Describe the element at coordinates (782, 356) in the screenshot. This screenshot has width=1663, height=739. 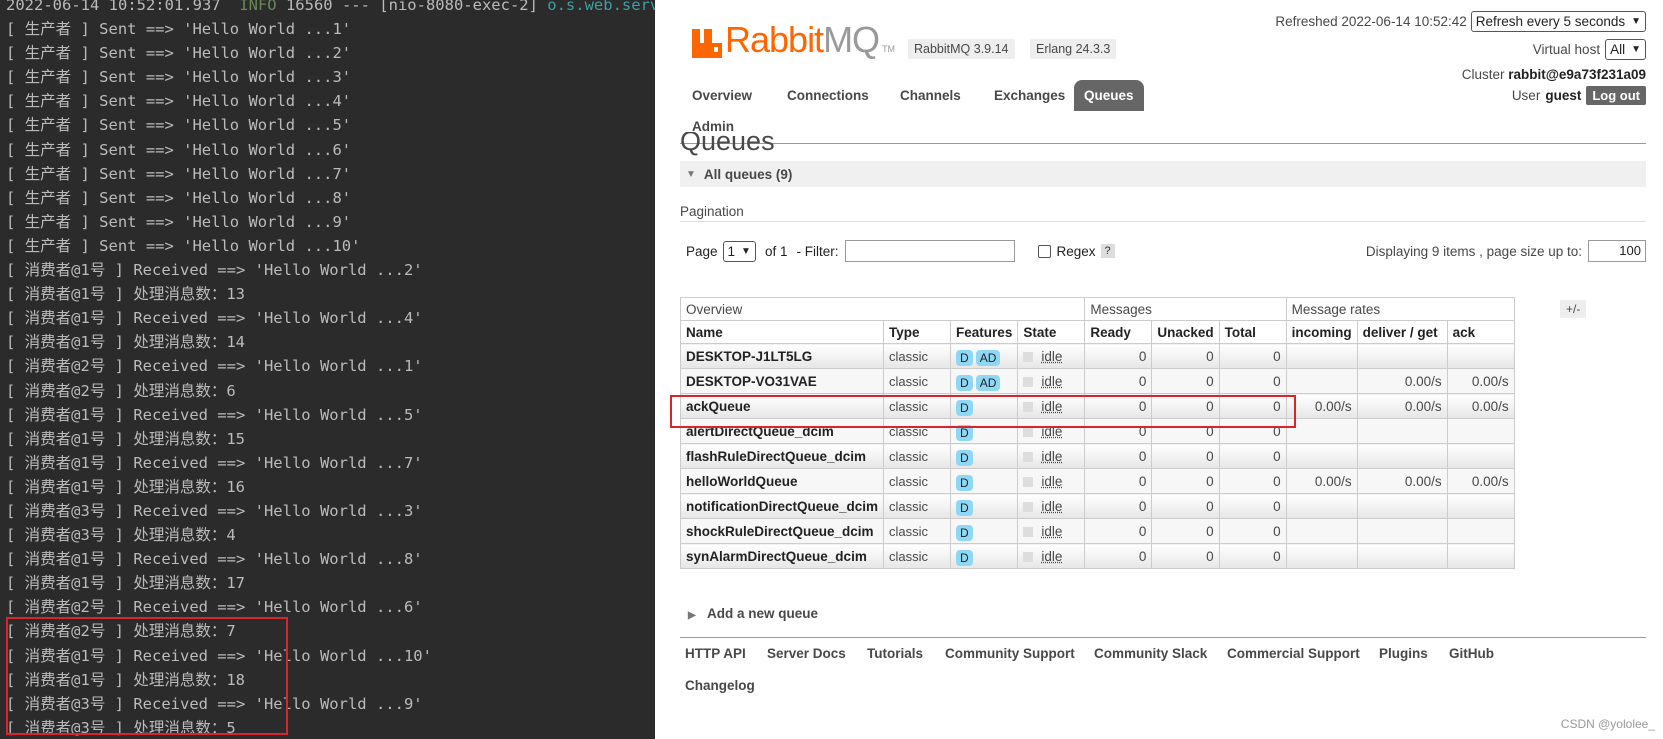
I see `cell-name: DESKTOP-J1LT5LG` at that location.